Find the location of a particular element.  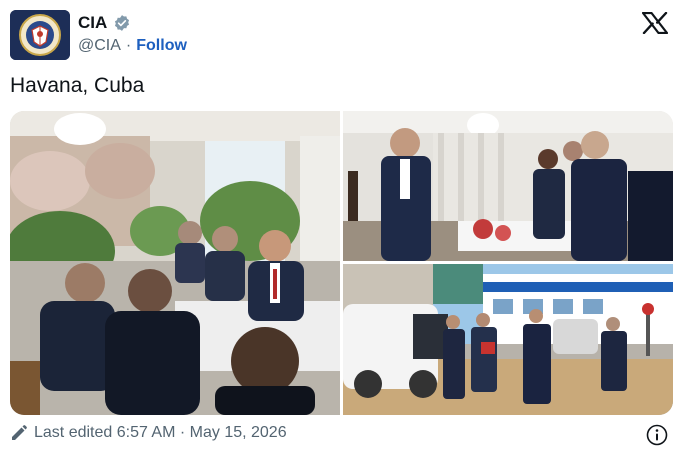

account-name-row: CIA is located at coordinates (104, 23).